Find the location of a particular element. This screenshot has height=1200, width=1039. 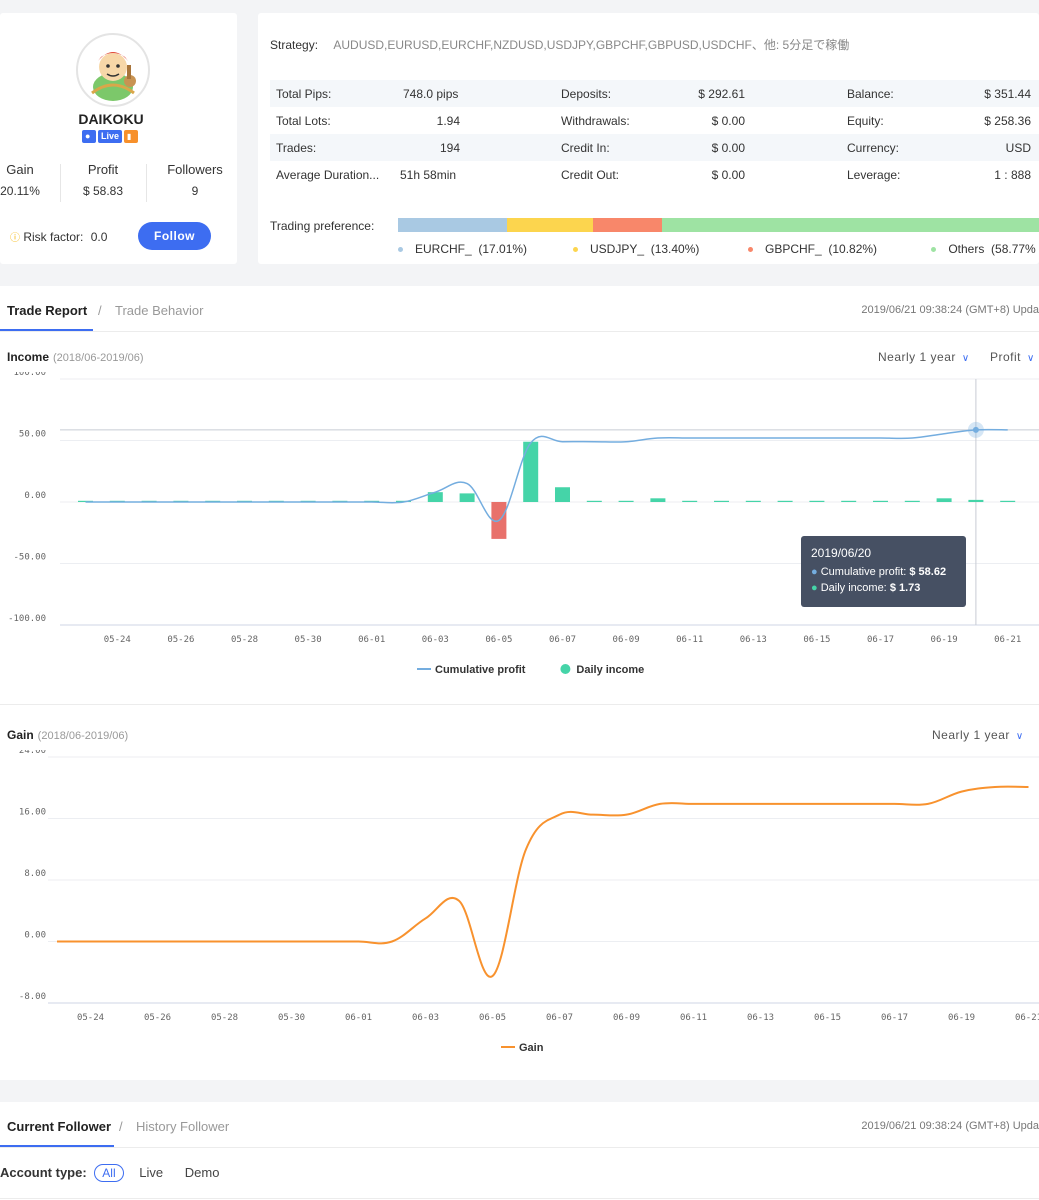

credit-in-label: Credit In: is located at coordinates (585, 148).